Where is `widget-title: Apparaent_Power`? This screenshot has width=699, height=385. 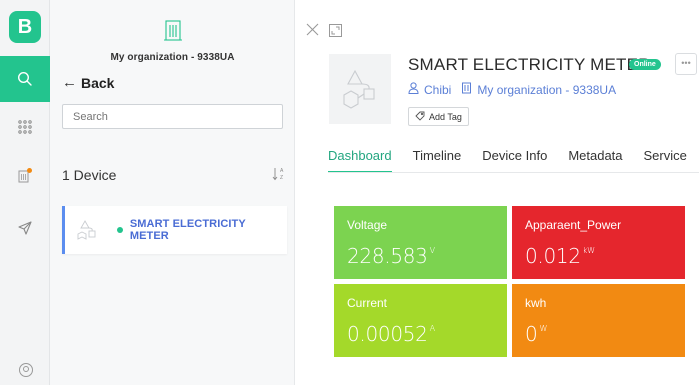
widget-title: Apparaent_Power is located at coordinates (573, 225).